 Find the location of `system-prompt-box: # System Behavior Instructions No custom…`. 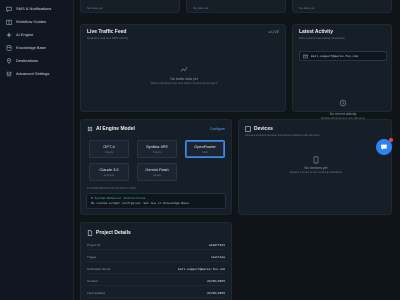

system-prompt-box: # System Behavior Instructions No custom… is located at coordinates (156, 201).